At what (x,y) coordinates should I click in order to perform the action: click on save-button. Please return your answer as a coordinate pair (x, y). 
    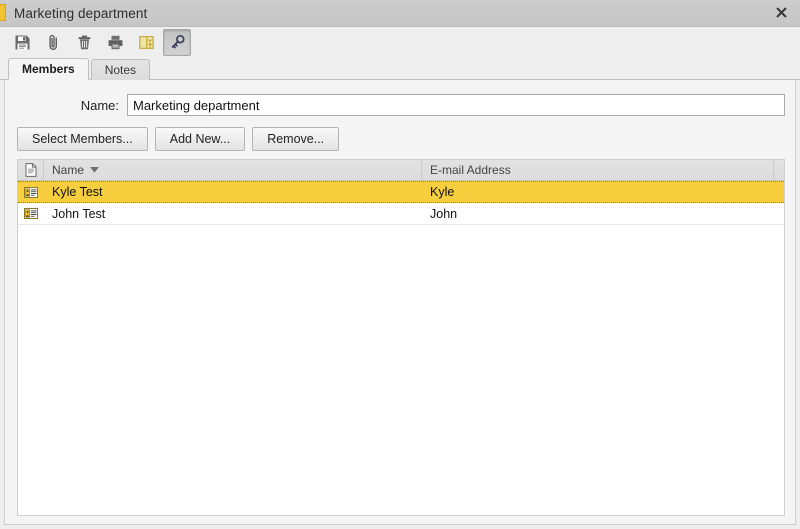
    Looking at the image, I should click on (22, 42).